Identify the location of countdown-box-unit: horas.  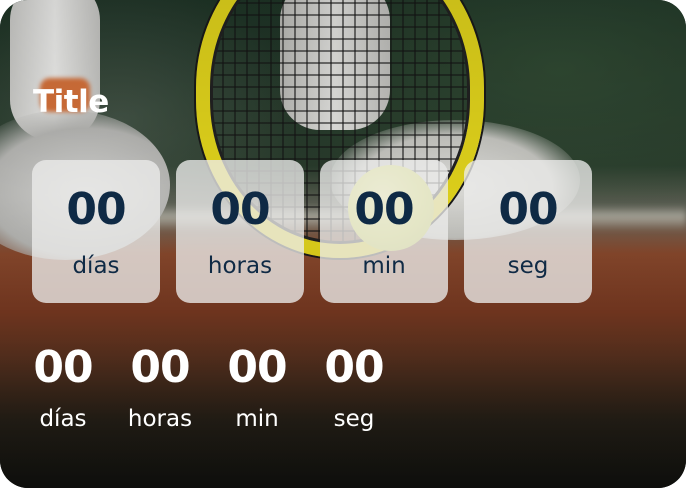
(240, 266).